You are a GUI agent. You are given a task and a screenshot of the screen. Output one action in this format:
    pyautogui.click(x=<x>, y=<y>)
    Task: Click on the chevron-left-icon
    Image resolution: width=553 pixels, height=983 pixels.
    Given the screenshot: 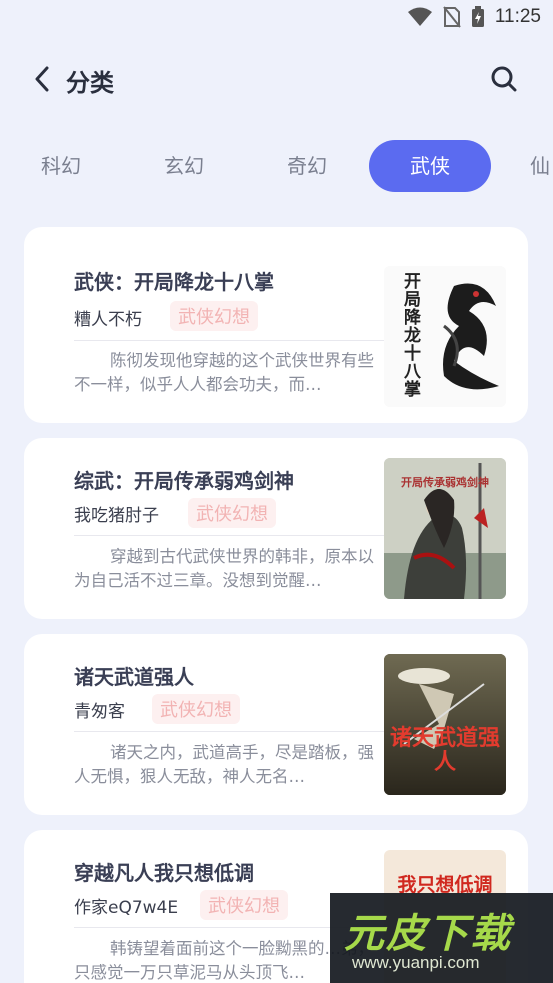 What is the action you would take?
    pyautogui.click(x=42, y=79)
    